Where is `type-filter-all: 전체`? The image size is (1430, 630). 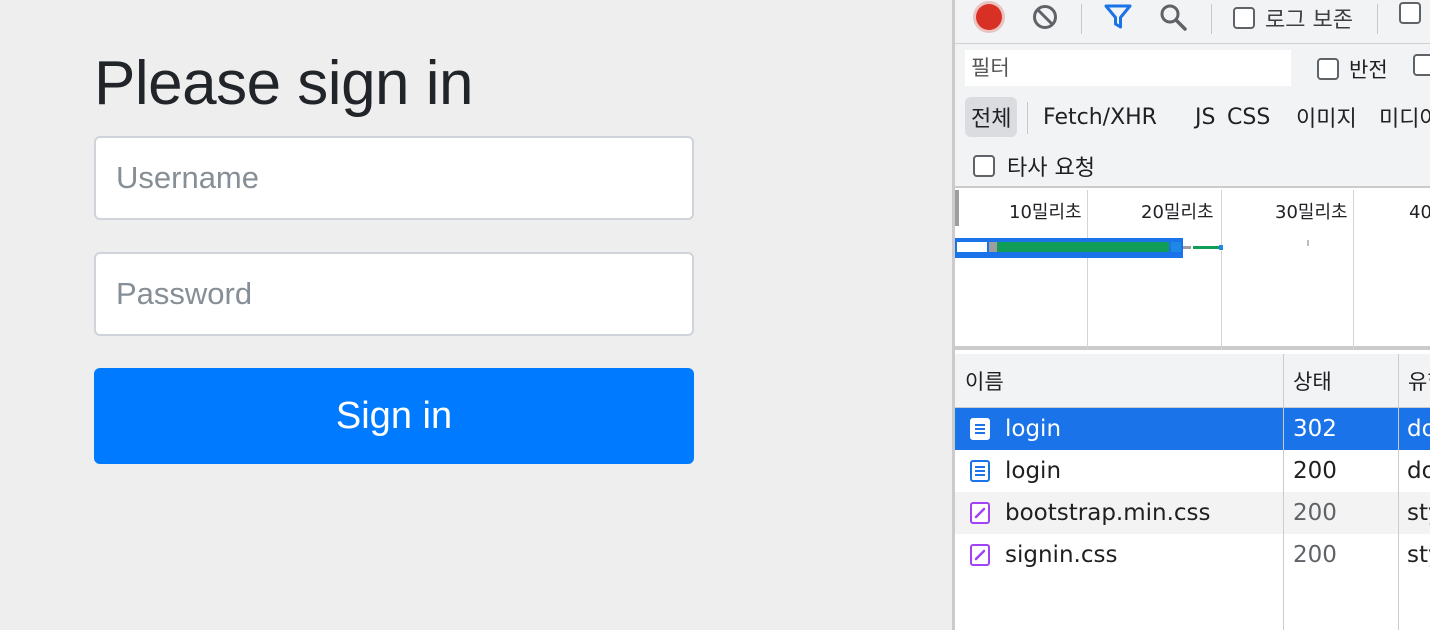 type-filter-all: 전체 is located at coordinates (991, 117).